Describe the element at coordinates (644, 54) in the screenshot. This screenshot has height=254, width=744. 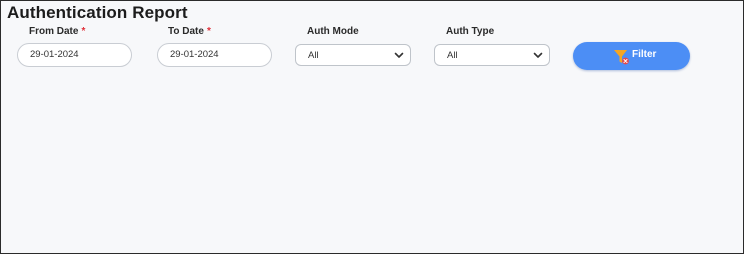
I see `filter-button-label: Filter` at that location.